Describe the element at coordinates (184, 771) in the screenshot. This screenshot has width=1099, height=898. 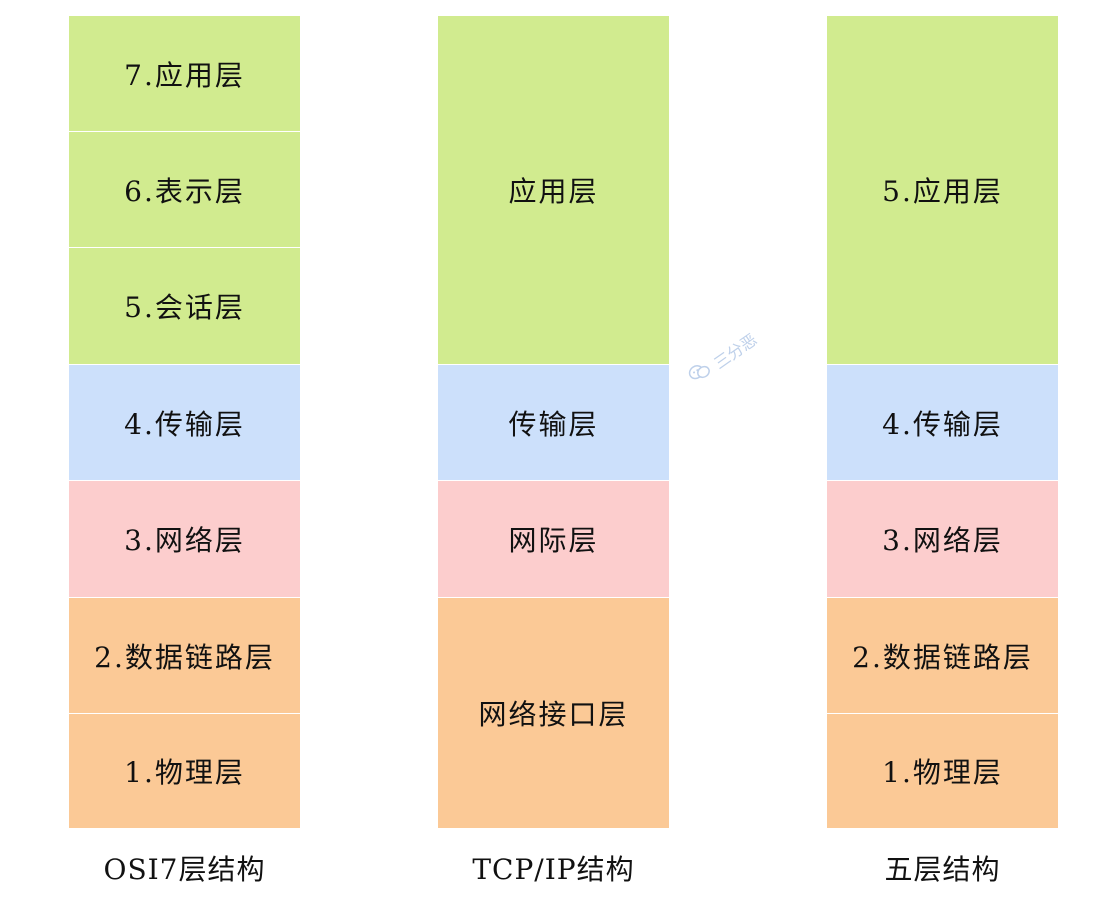
I see `osi-layer-physical: 1.物理层` at that location.